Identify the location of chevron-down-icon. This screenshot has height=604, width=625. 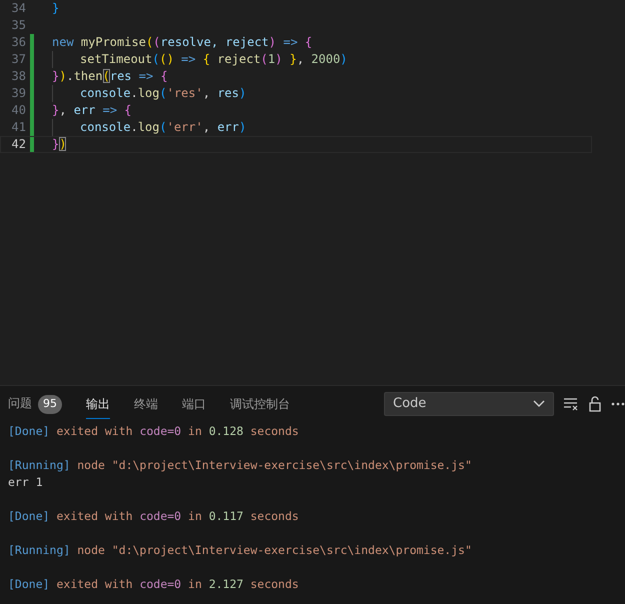
(539, 404).